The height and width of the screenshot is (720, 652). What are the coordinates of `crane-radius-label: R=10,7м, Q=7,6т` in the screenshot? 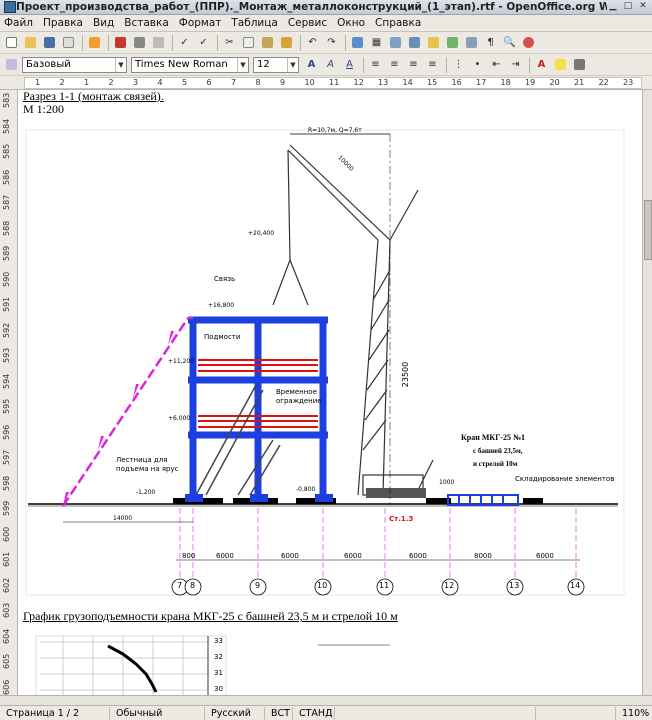 It's located at (335, 130).